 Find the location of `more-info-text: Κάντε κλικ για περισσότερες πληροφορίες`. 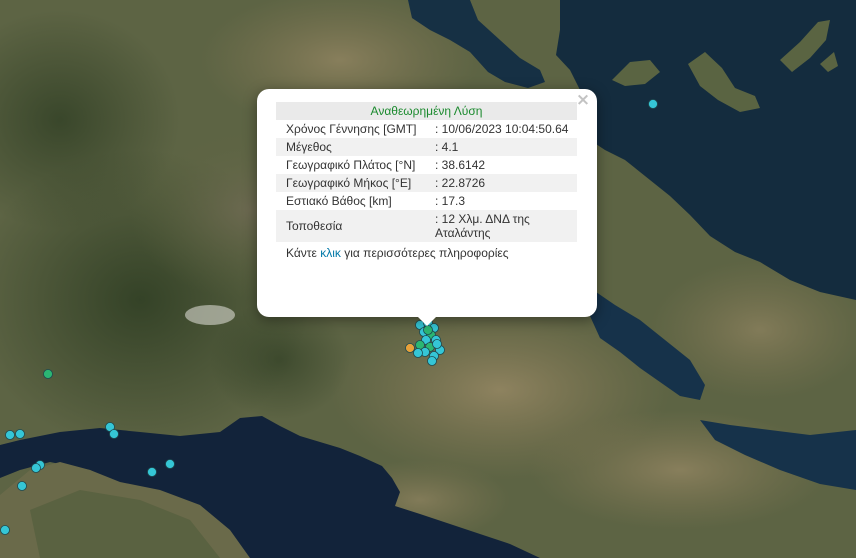

more-info-text: Κάντε κλικ για περισσότερες πληροφορίες is located at coordinates (426, 252).